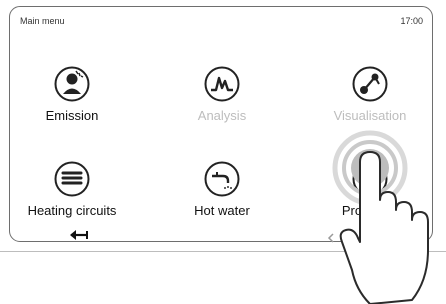  I want to click on page-title: Main menu, so click(42, 21).